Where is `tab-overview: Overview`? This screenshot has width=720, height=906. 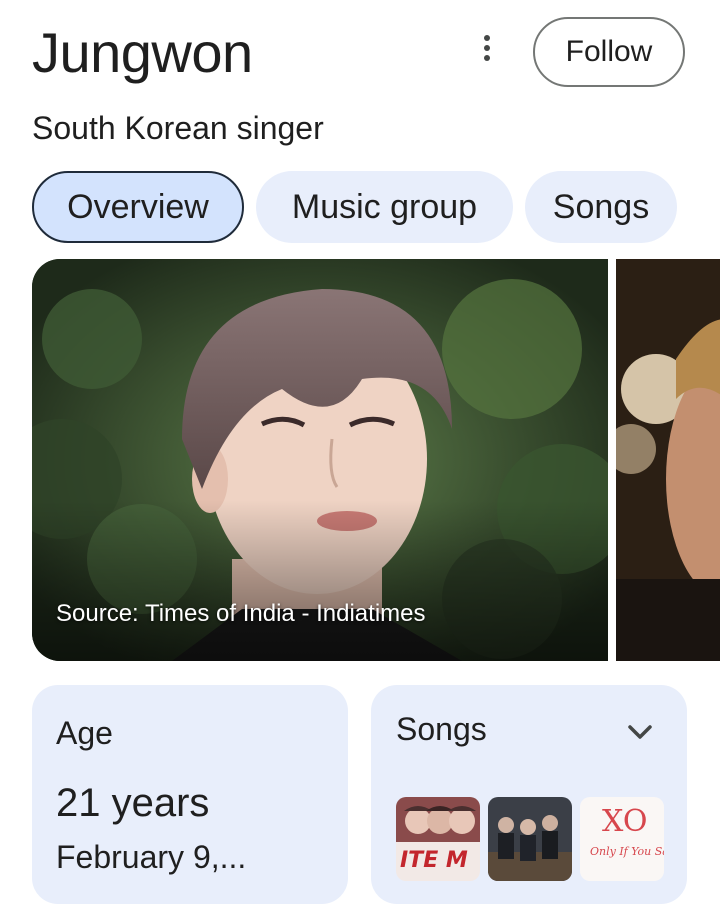 tab-overview: Overview is located at coordinates (138, 207).